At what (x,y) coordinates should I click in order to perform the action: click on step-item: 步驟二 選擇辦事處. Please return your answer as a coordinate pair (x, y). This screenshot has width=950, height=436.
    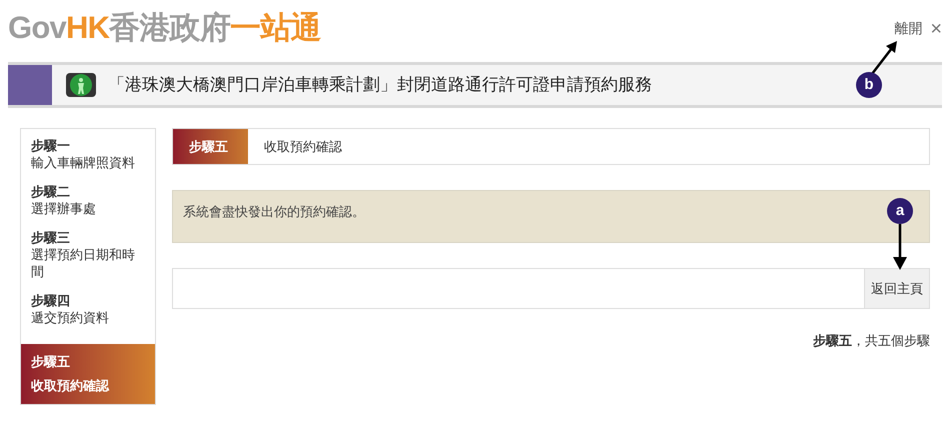
    Looking at the image, I should click on (88, 206).